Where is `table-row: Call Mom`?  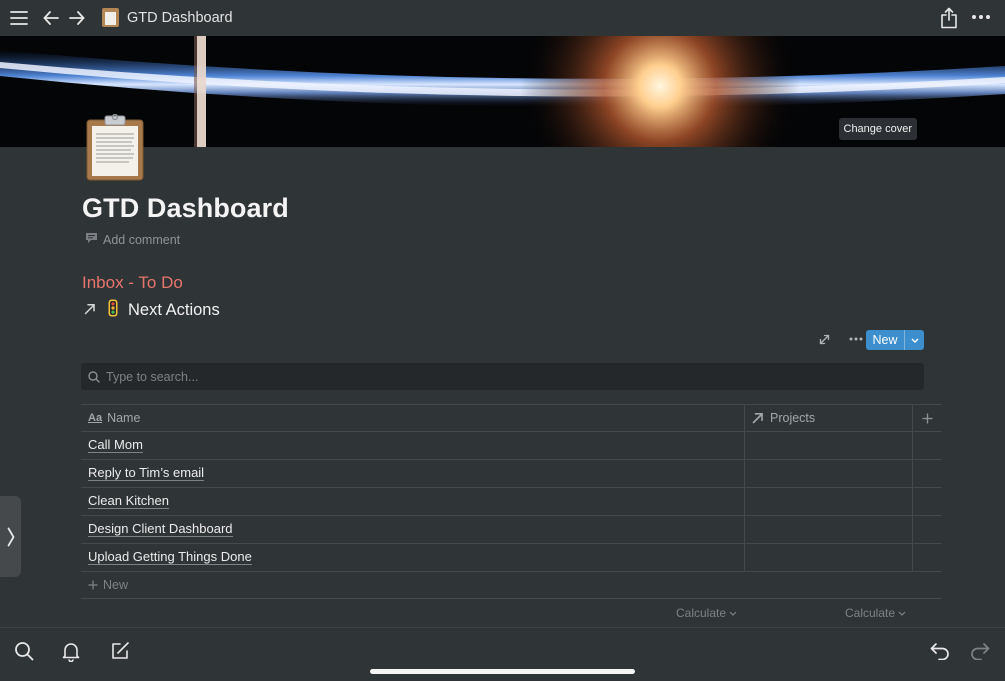
table-row: Call Mom is located at coordinates (511, 446).